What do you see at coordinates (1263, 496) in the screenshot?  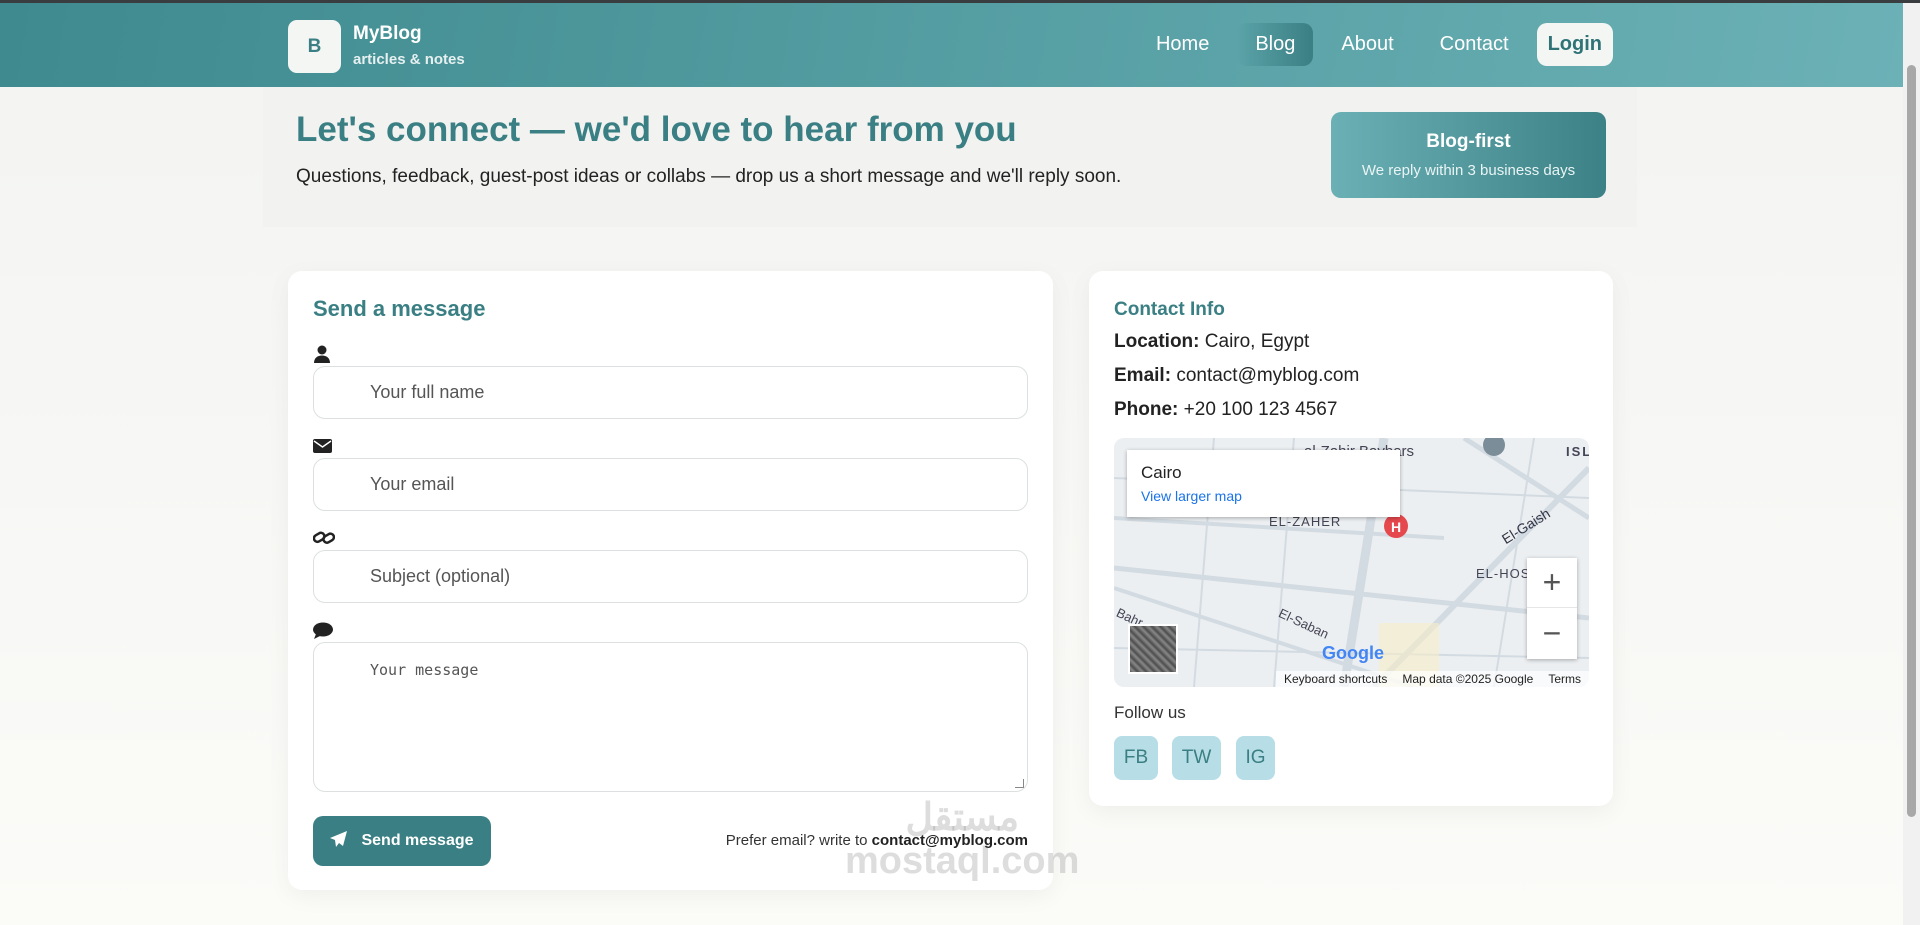 I see `view-larger-map-link: View larger map` at bounding box center [1263, 496].